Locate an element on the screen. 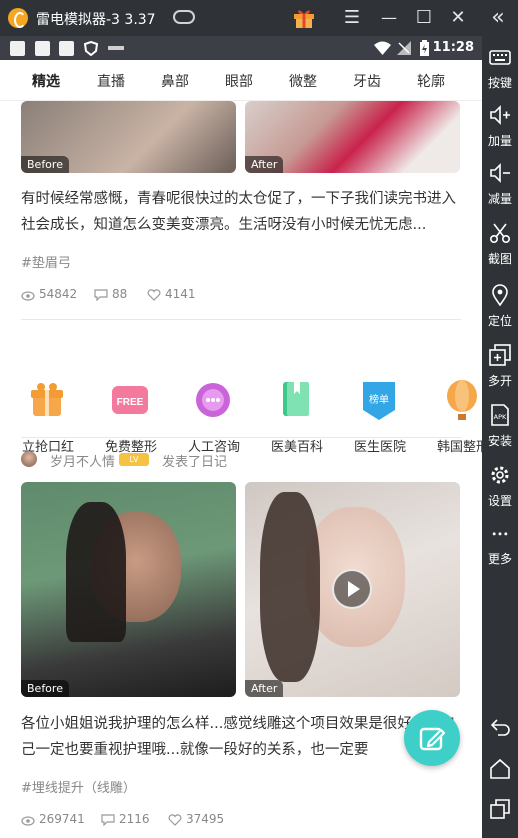 The width and height of the screenshot is (518, 838). sidebar-item-label: 加量 is located at coordinates (499, 141).